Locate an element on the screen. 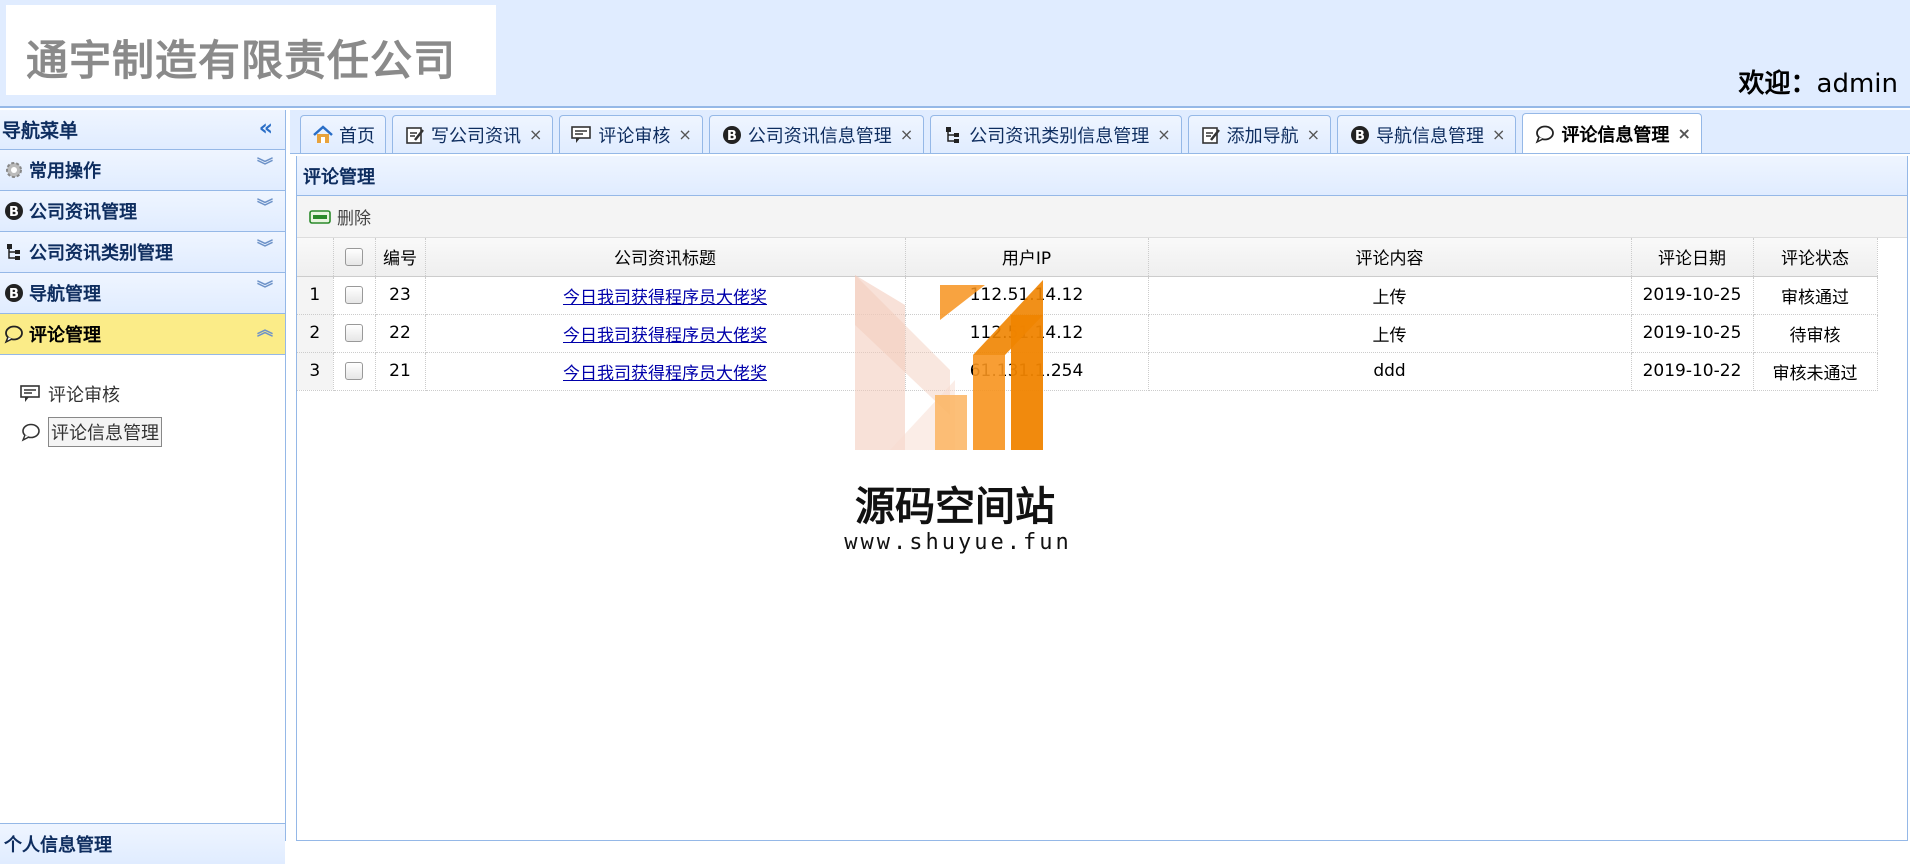 The height and width of the screenshot is (864, 1910). tab-nav-manage: B 导航信息管理 × is located at coordinates (1427, 134).